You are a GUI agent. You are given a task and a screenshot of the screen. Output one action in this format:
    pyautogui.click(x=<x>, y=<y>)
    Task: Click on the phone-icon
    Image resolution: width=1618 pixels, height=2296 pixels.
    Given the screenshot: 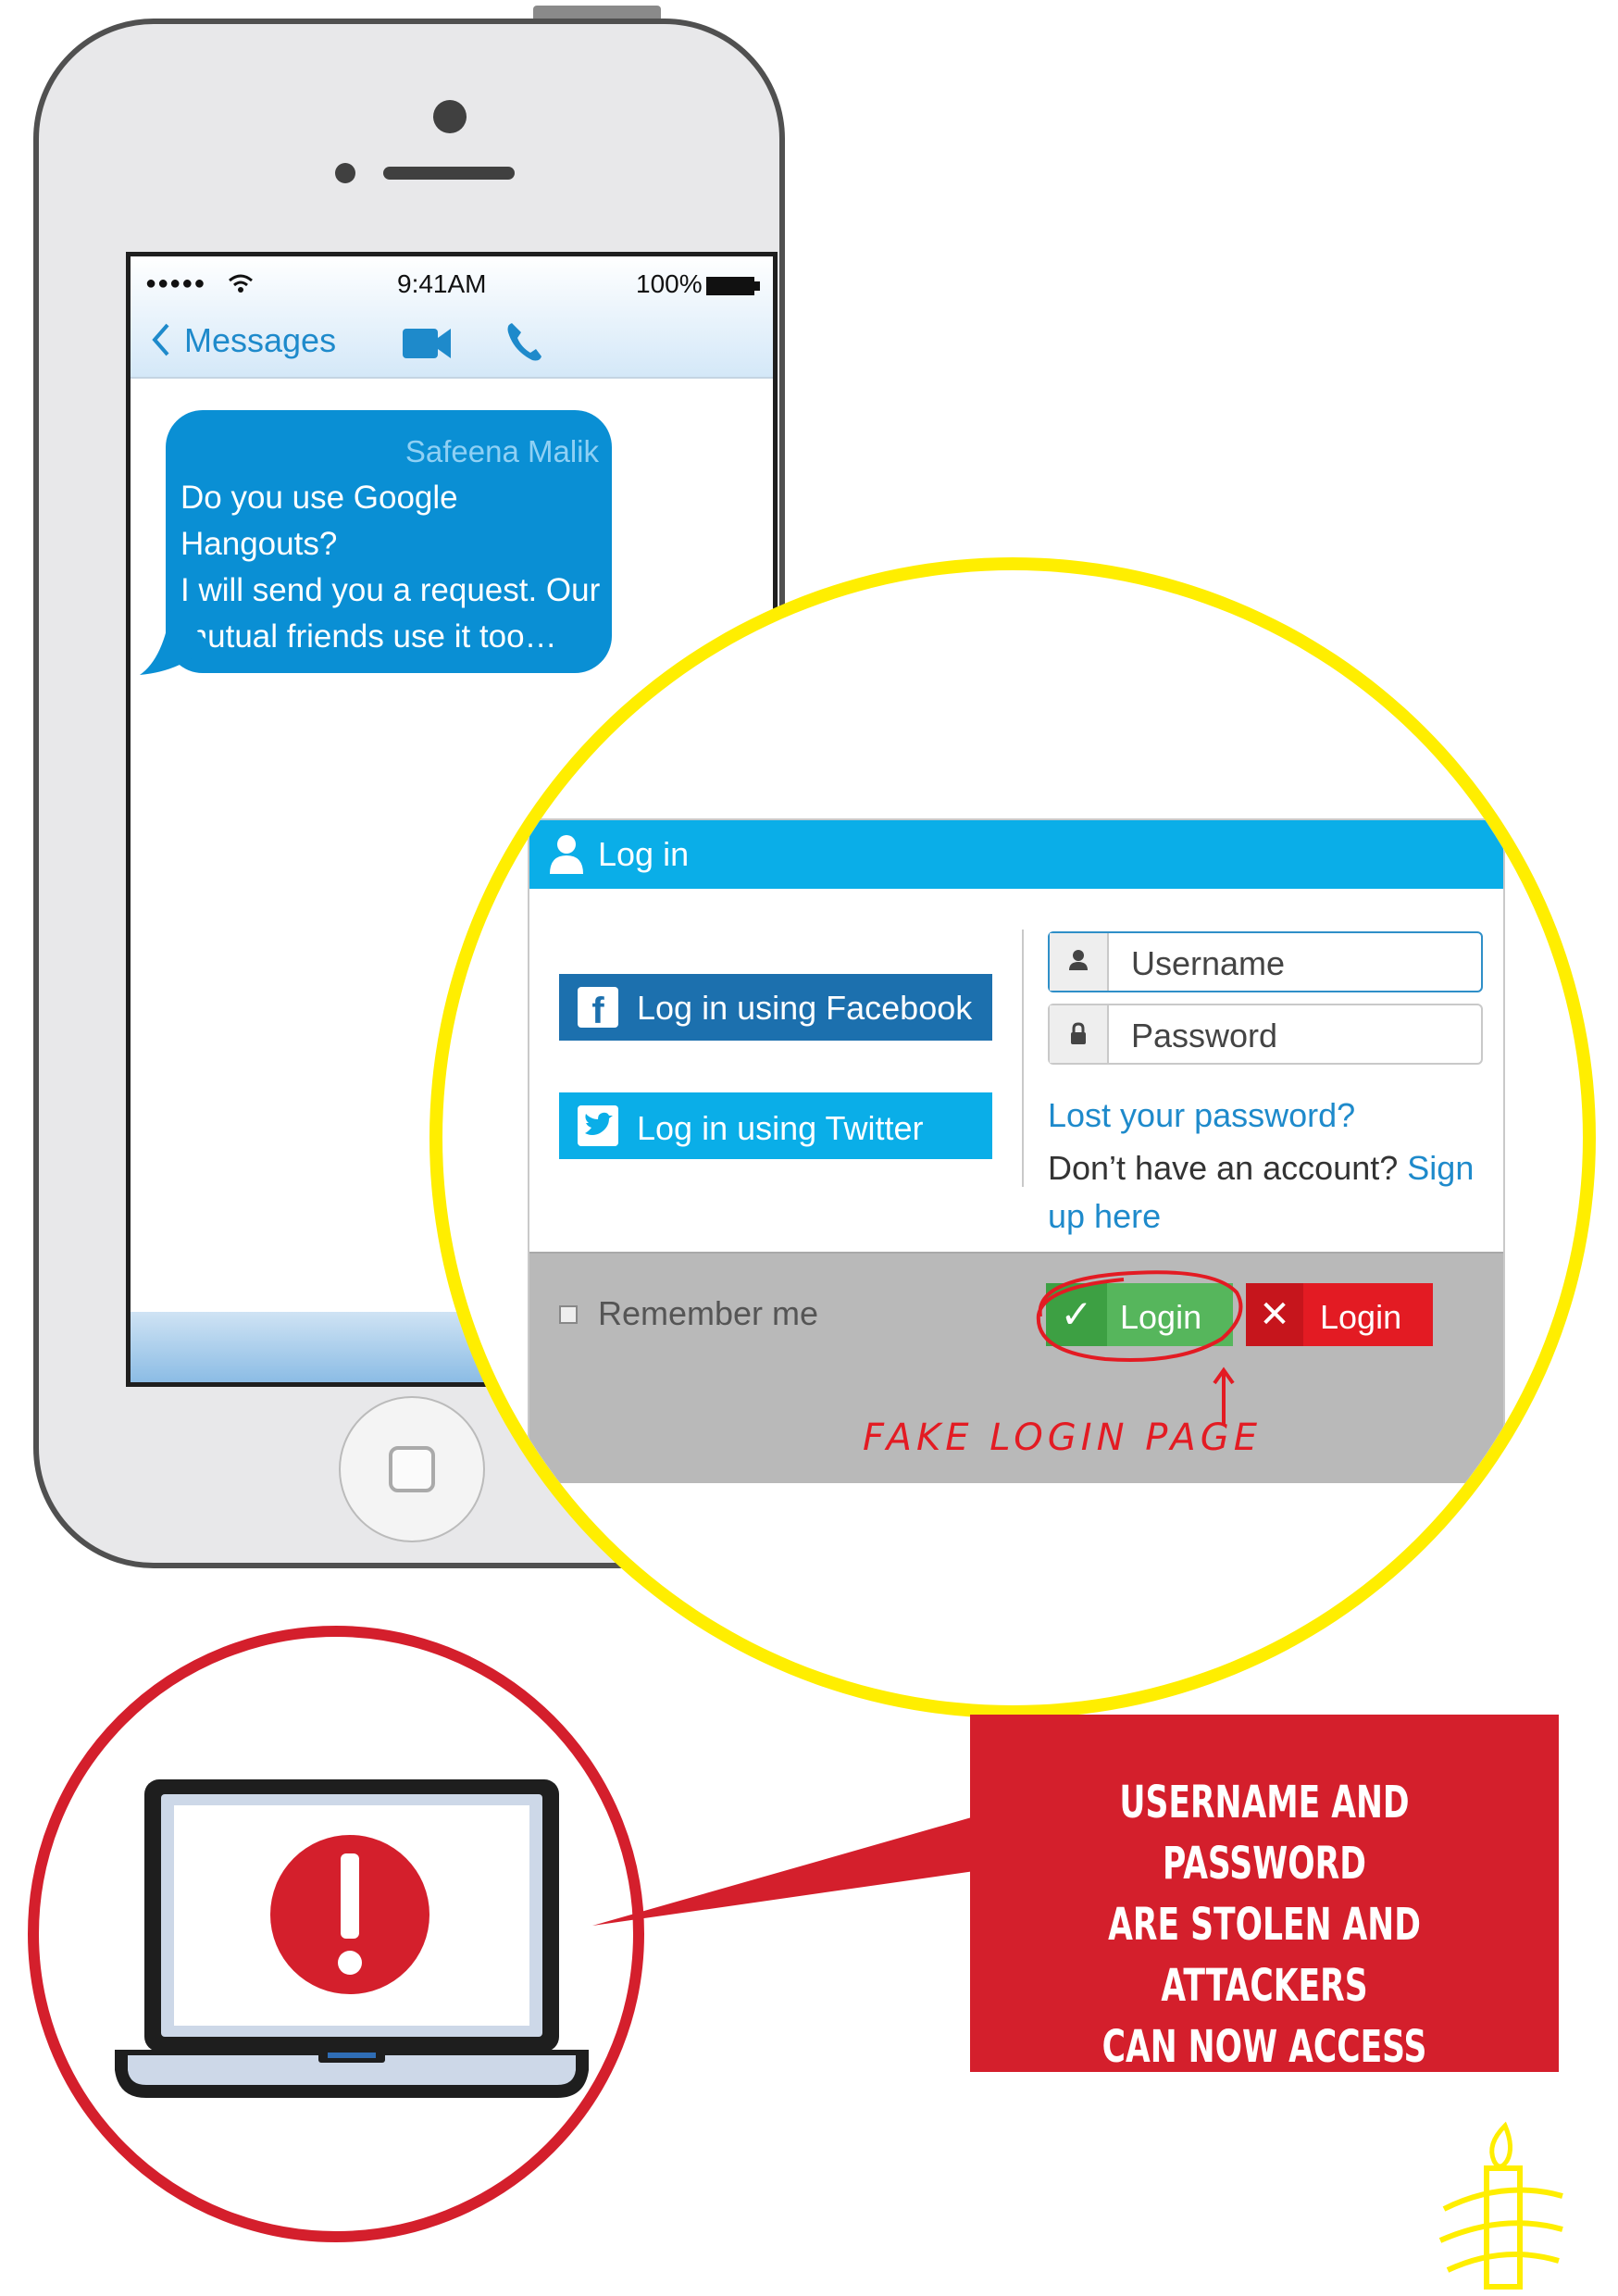 What is the action you would take?
    pyautogui.click(x=524, y=341)
    